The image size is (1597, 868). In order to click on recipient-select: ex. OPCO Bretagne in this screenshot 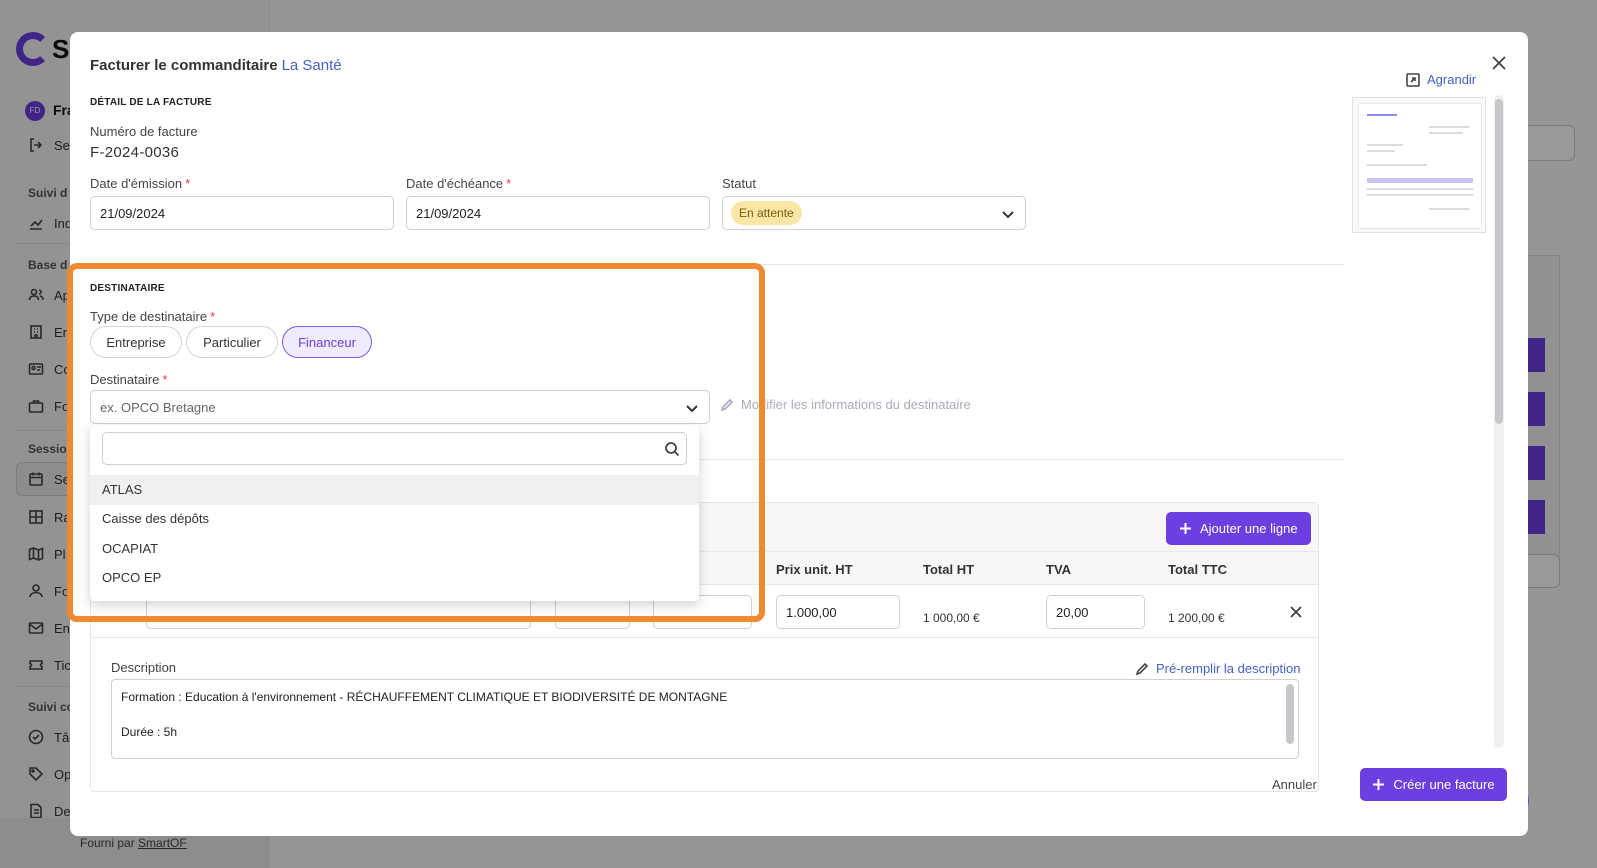, I will do `click(400, 407)`.